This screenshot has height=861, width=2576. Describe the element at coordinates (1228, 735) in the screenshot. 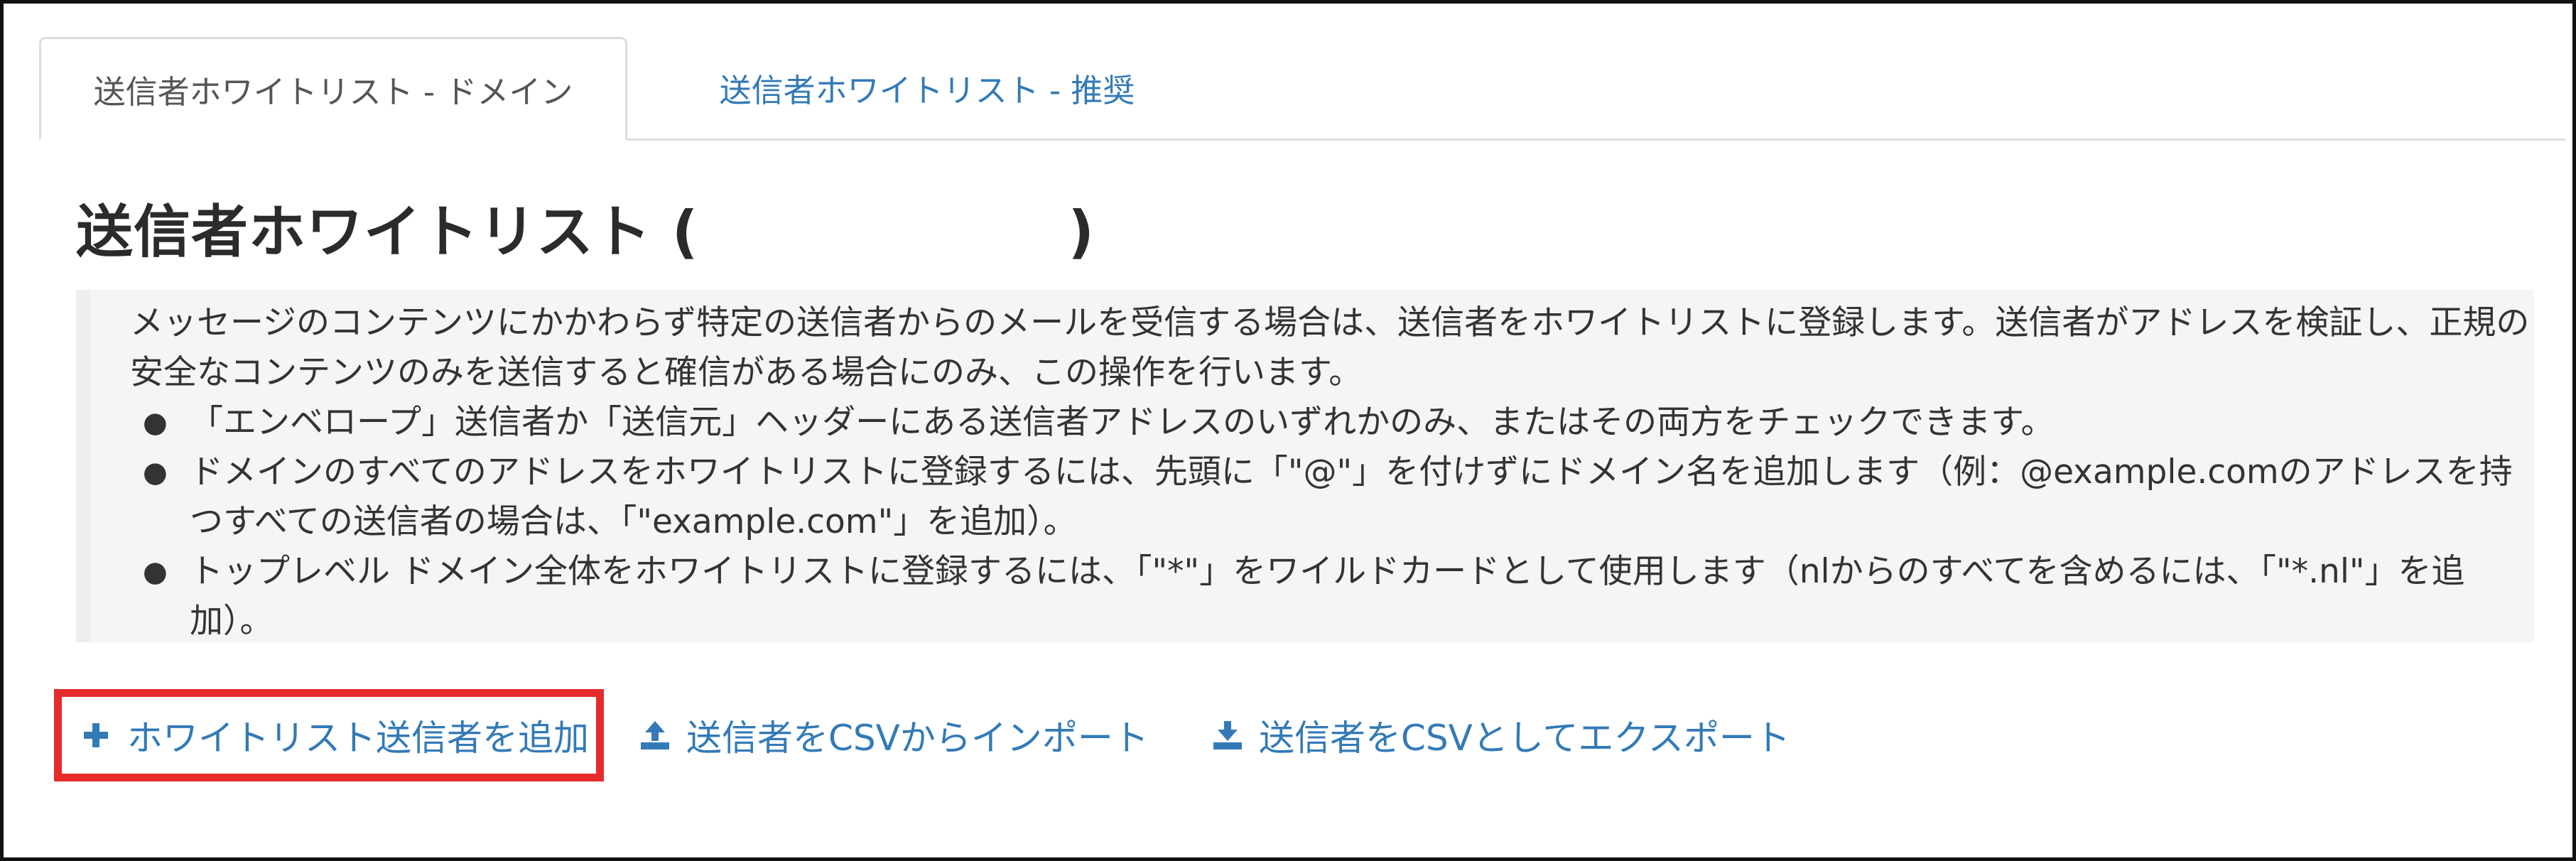

I see `download-icon` at that location.